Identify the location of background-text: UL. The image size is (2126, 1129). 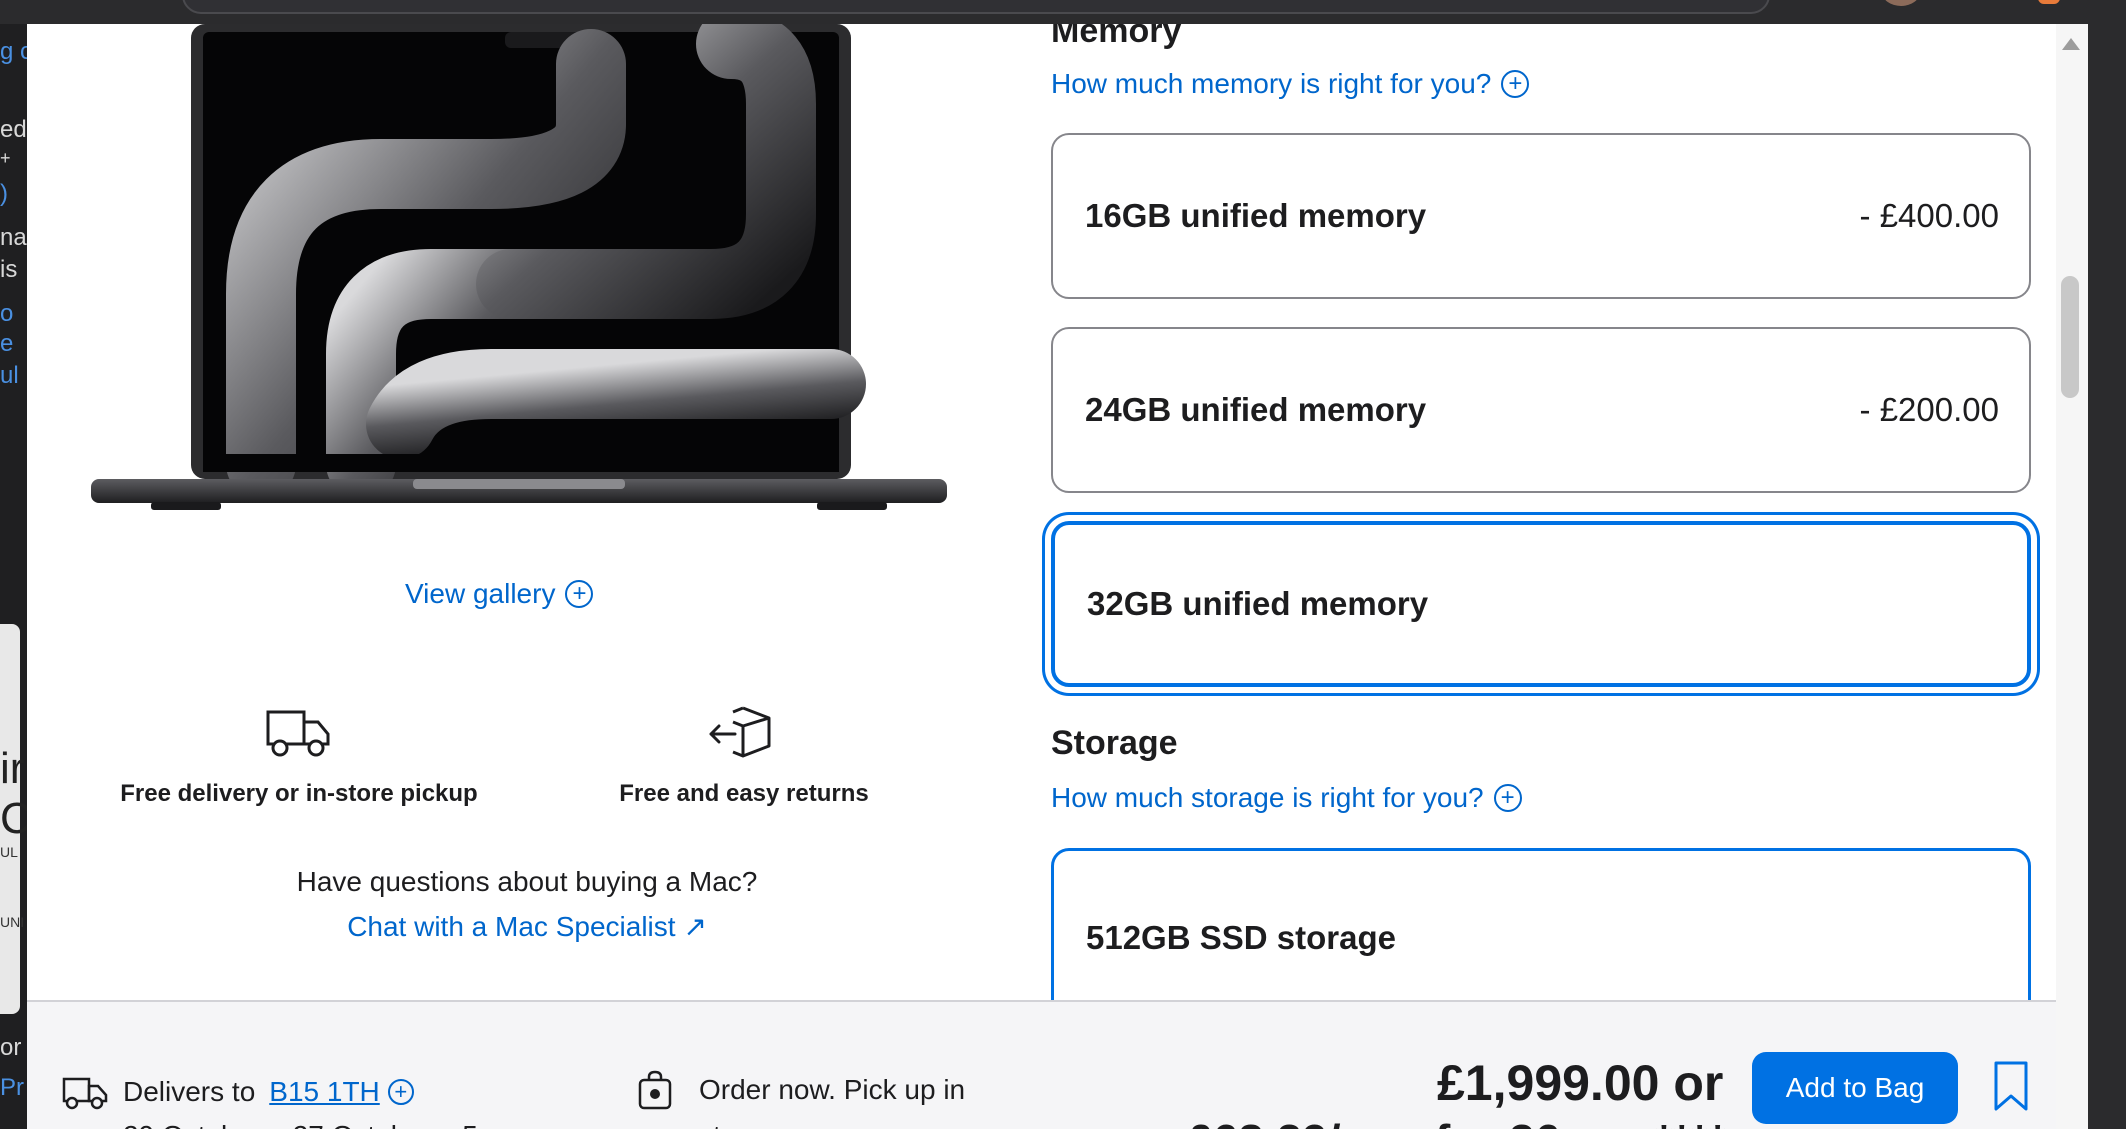
(9, 852).